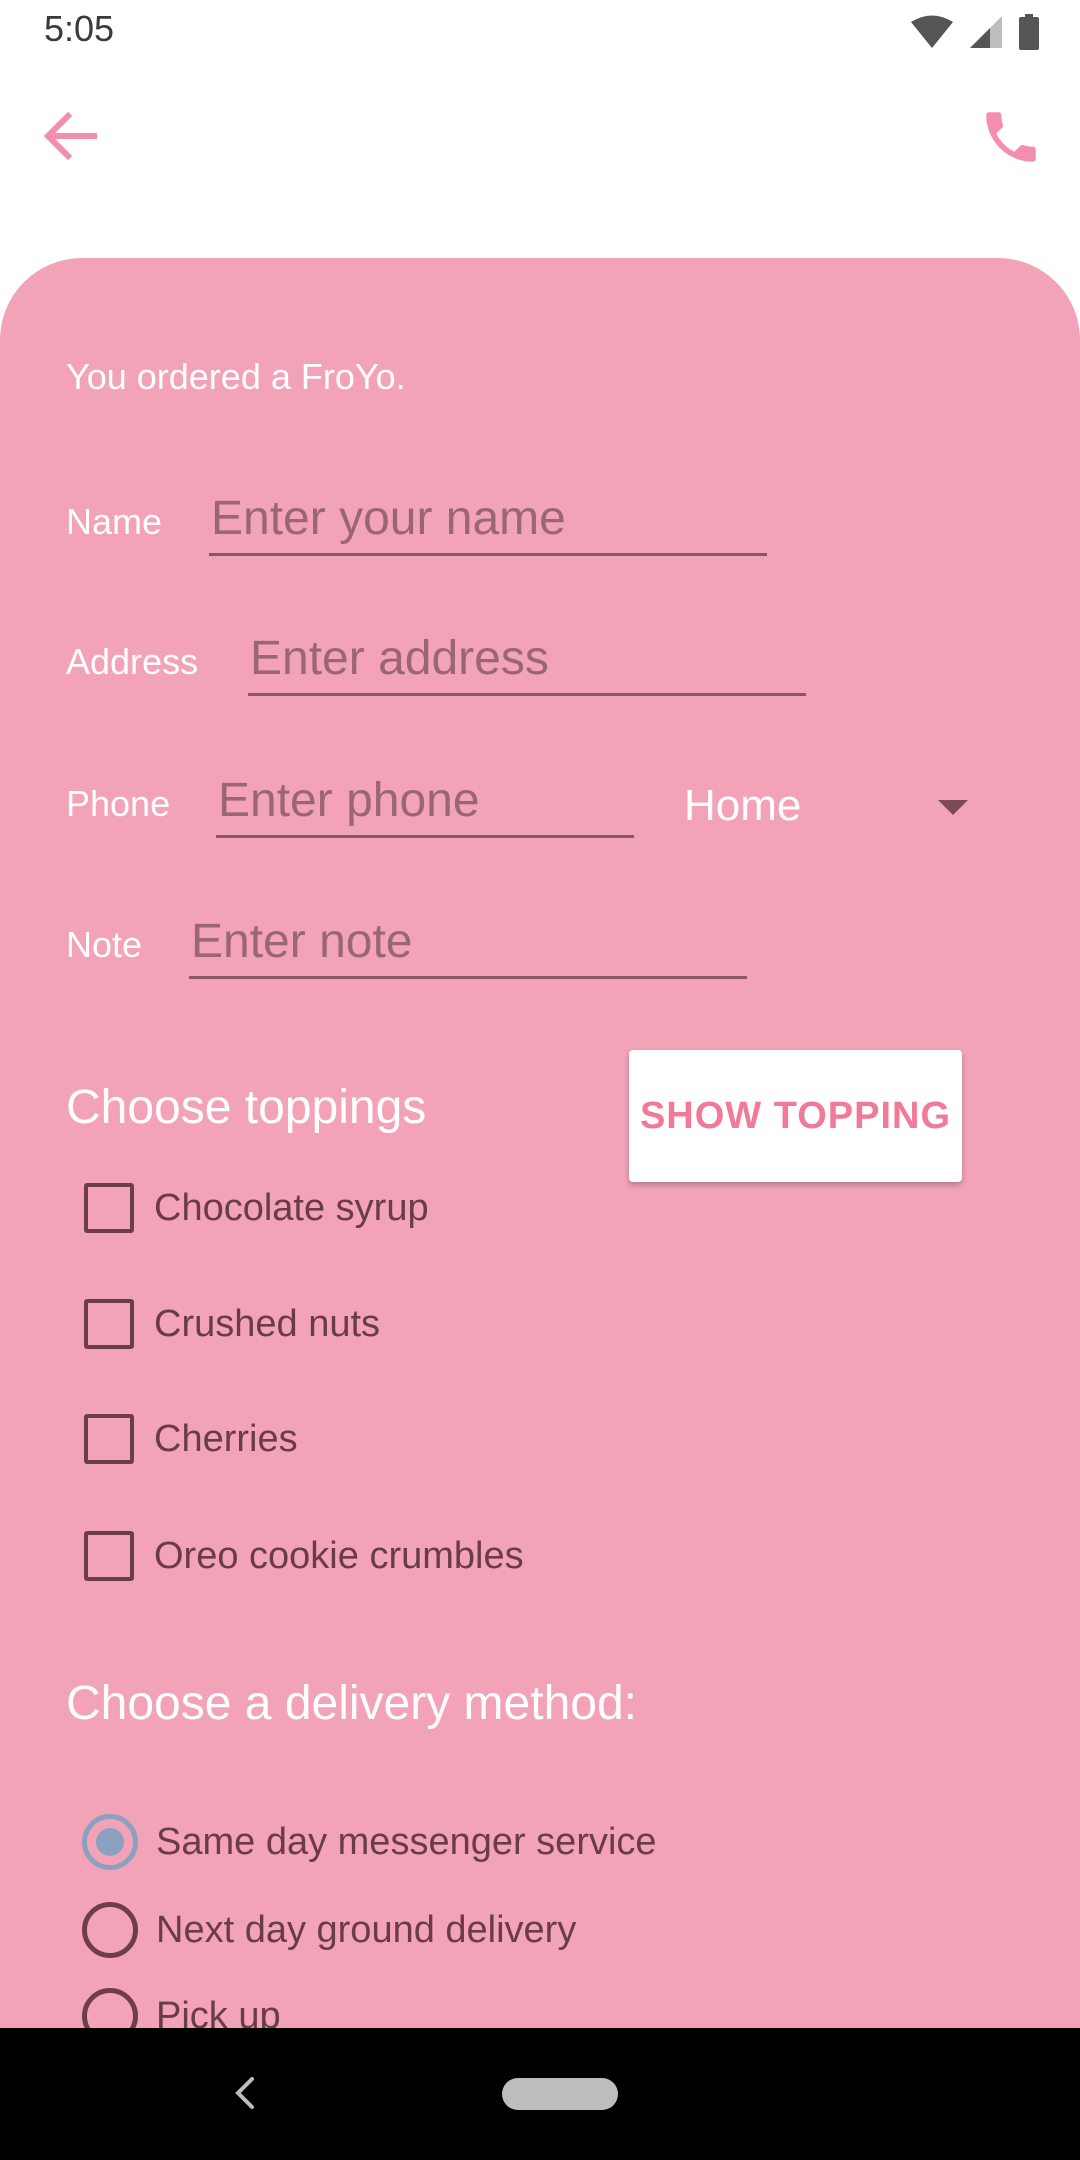 This screenshot has width=1080, height=2160. Describe the element at coordinates (560, 2094) in the screenshot. I see `nav-home-pill` at that location.